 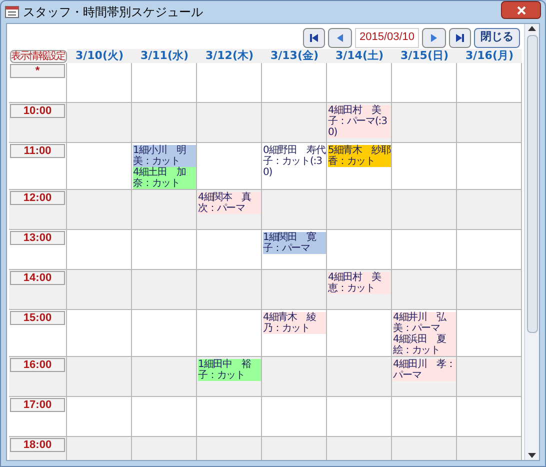 I want to click on previous-button, so click(x=340, y=38).